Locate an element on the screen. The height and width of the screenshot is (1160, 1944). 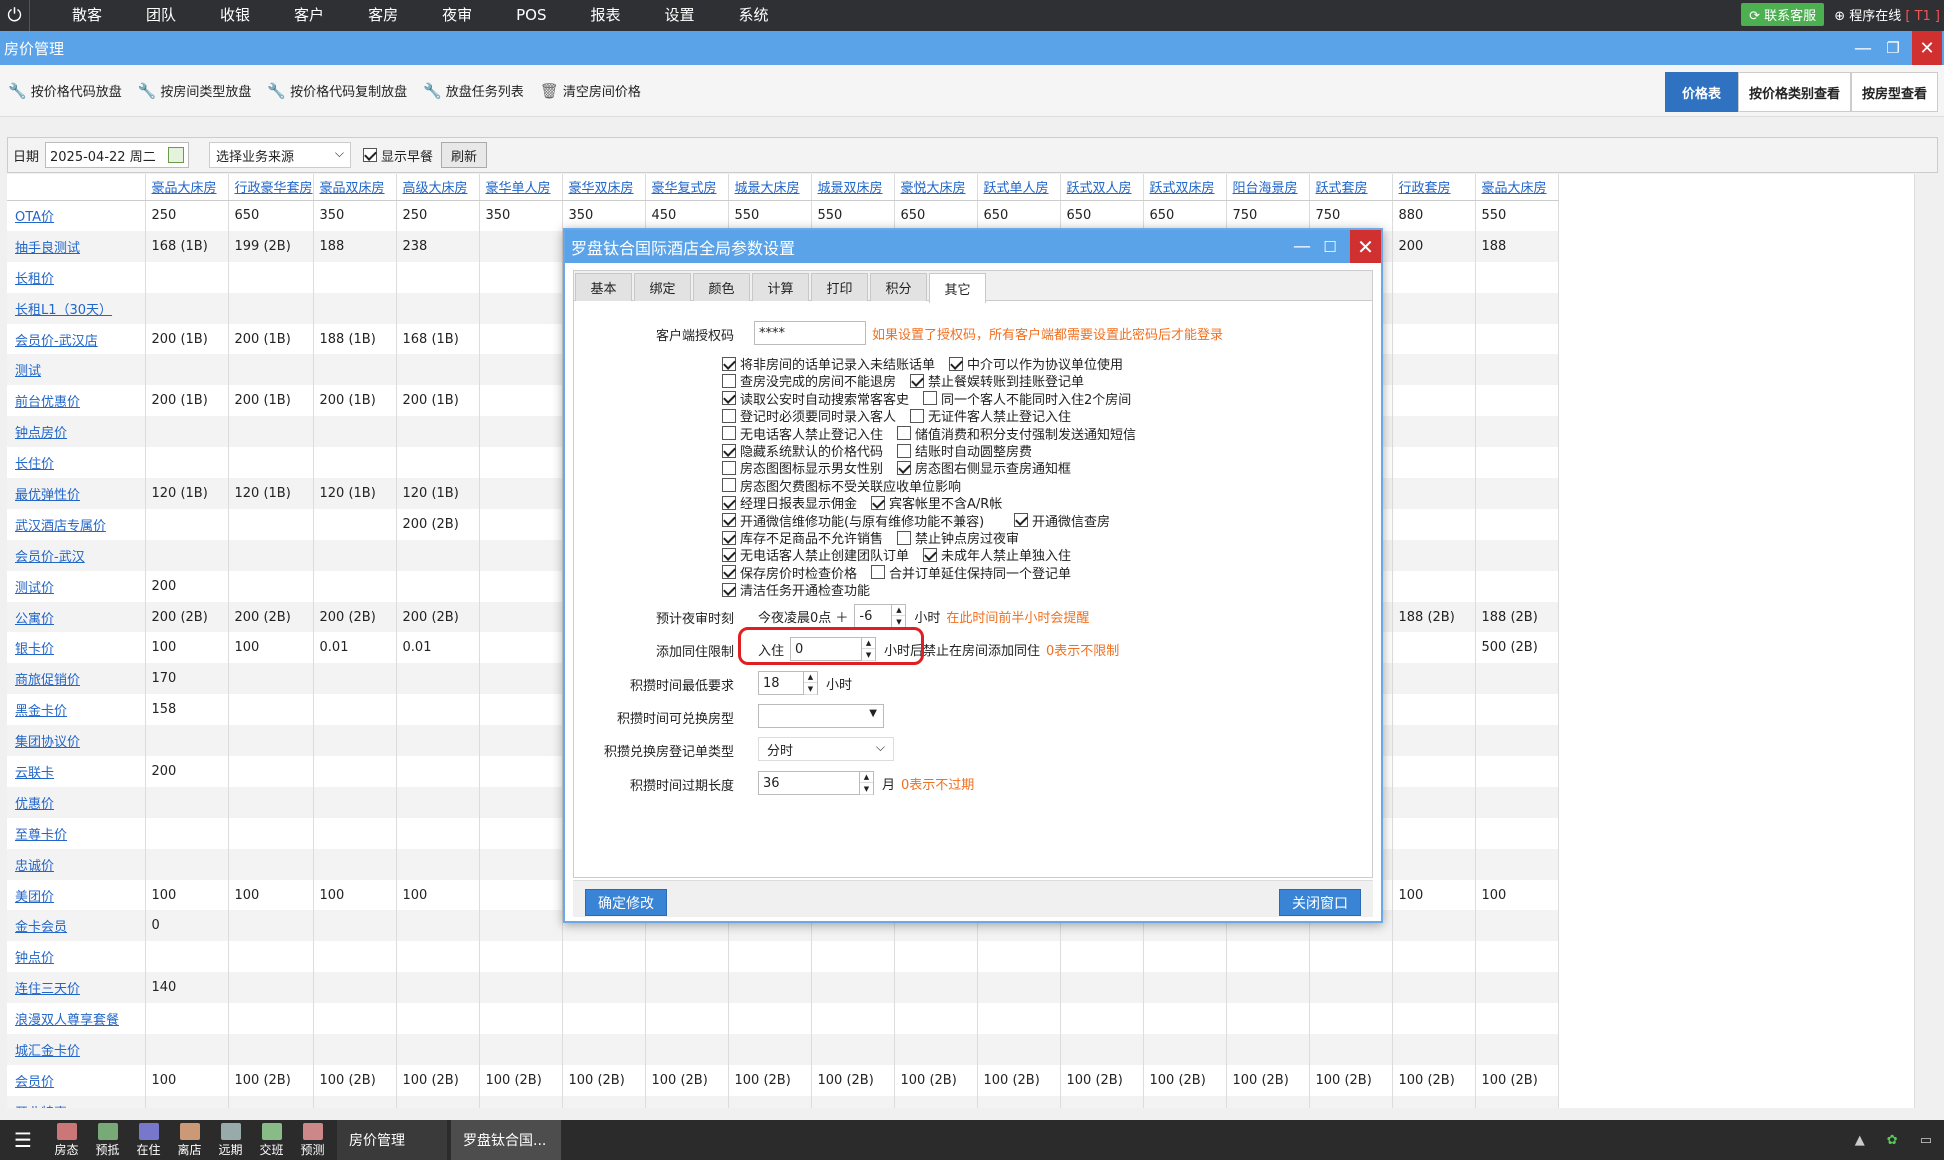
column-header: 行政豪华套房 is located at coordinates (271, 187).